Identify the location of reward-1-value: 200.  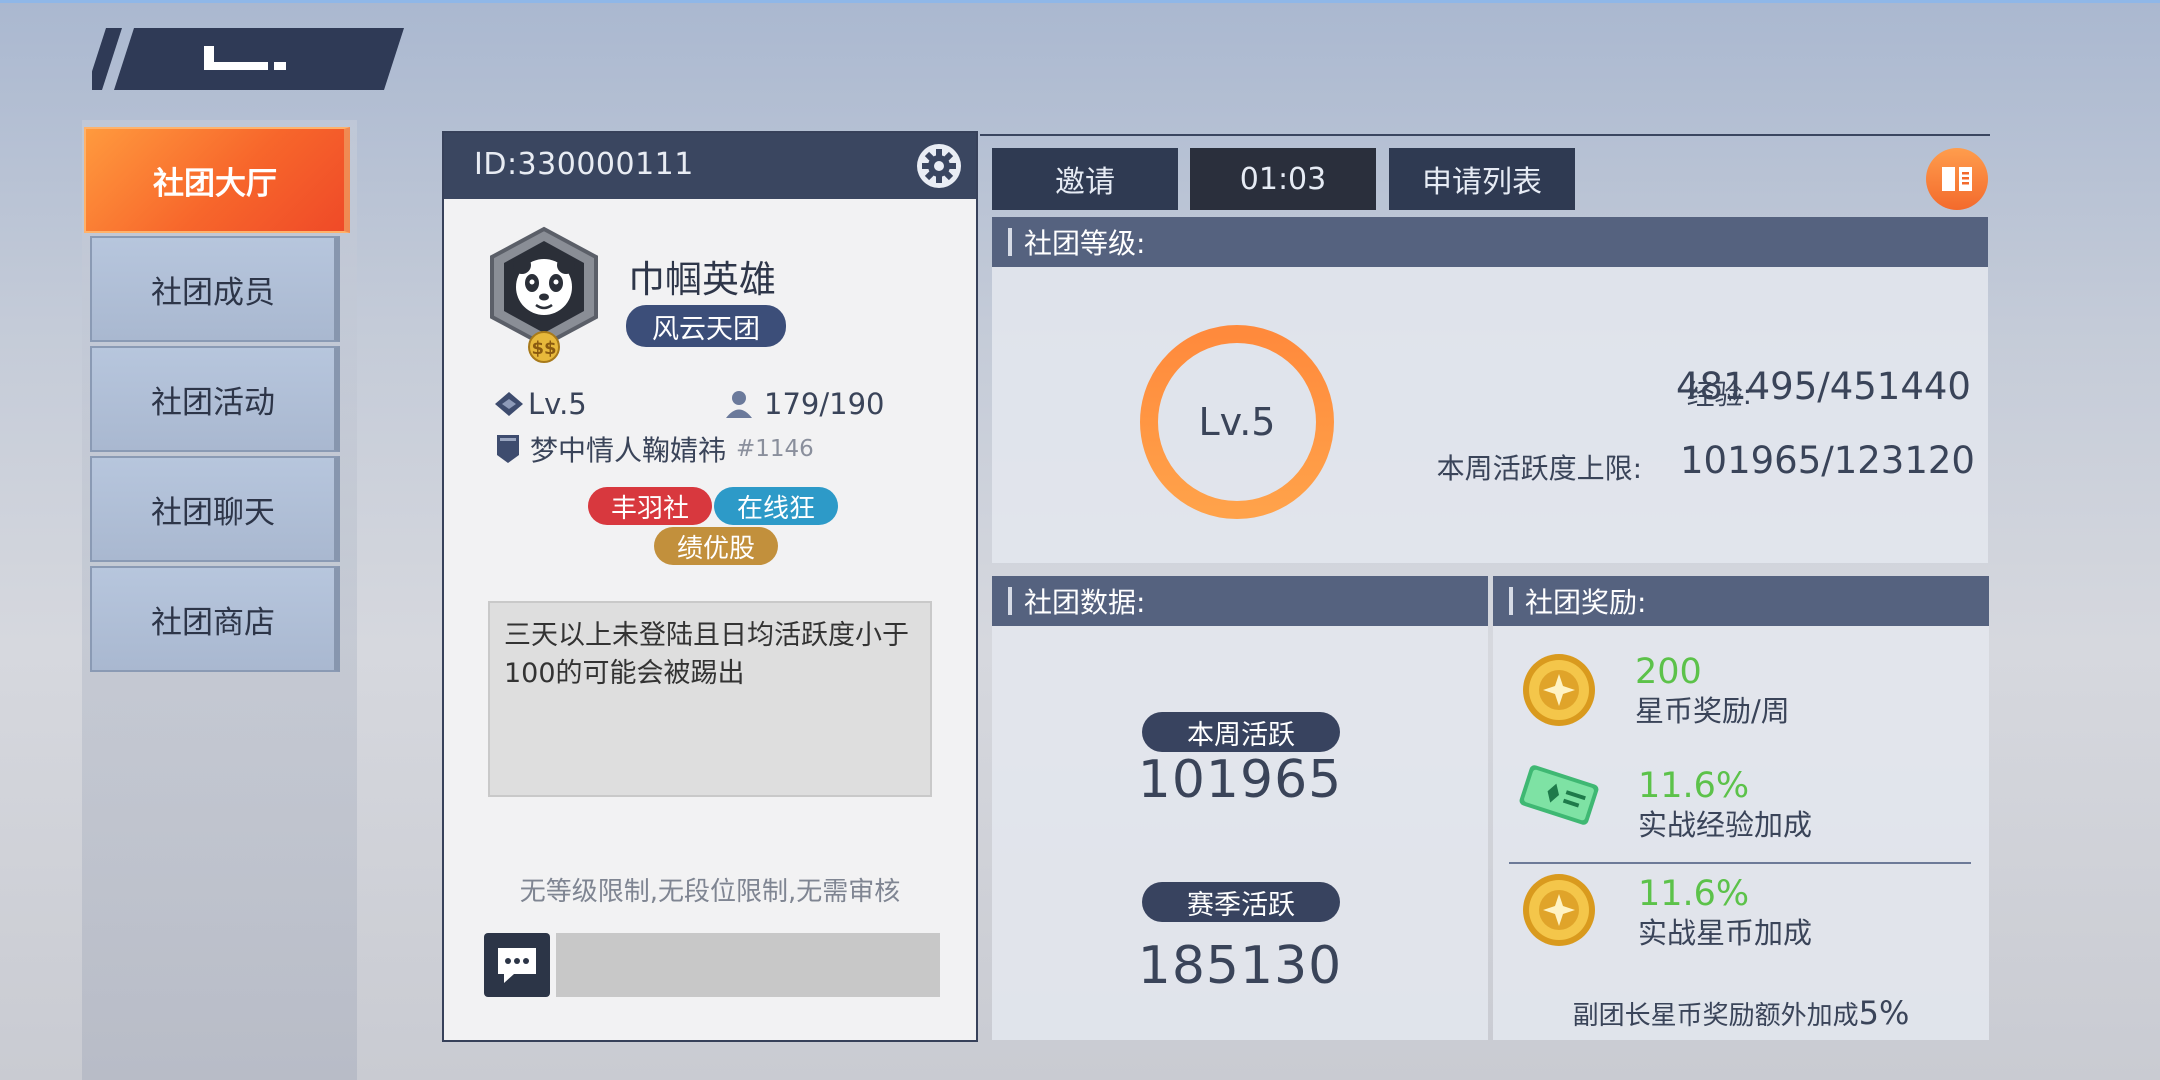
(1668, 672).